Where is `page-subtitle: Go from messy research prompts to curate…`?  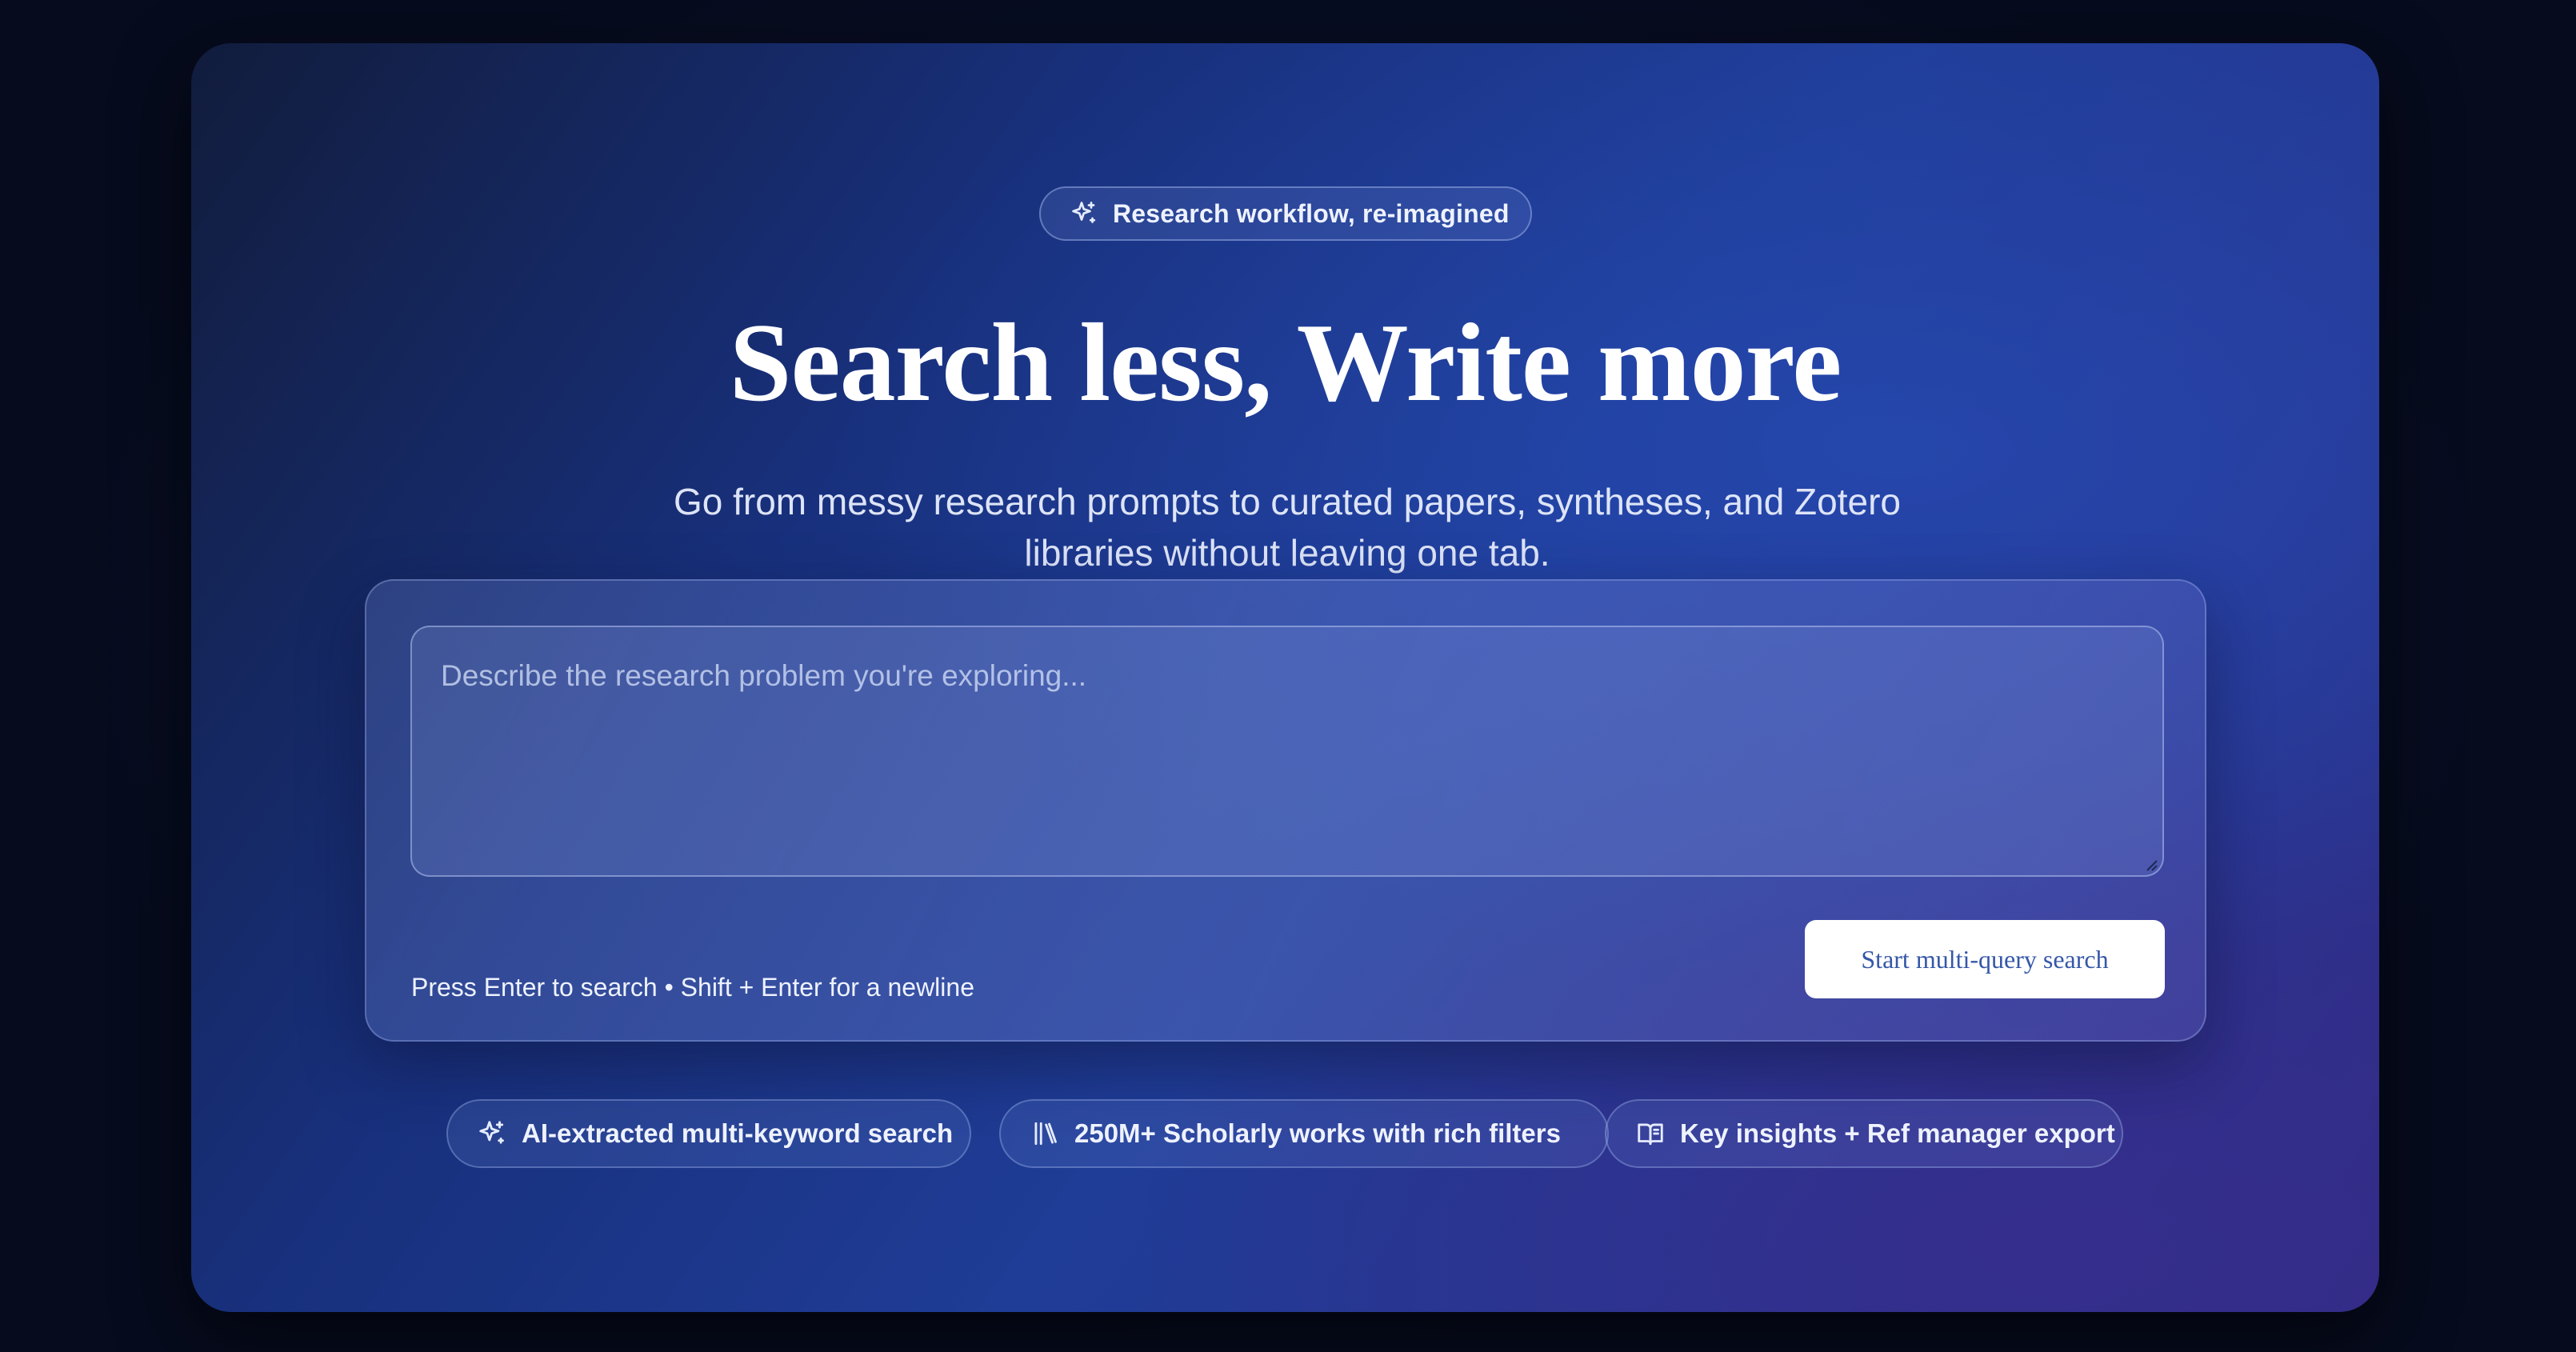 page-subtitle: Go from messy research prompts to curate… is located at coordinates (1287, 527).